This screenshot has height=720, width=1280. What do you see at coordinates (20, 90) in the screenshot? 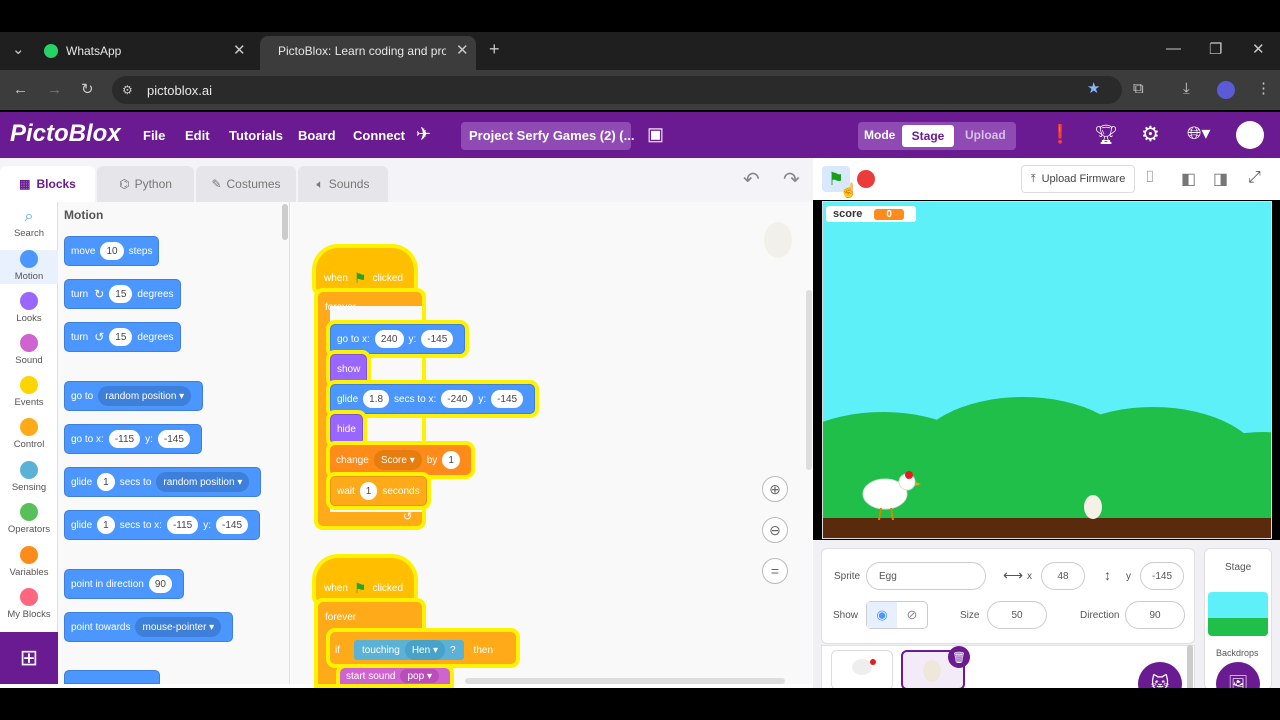
I see `back-icon: ←` at bounding box center [20, 90].